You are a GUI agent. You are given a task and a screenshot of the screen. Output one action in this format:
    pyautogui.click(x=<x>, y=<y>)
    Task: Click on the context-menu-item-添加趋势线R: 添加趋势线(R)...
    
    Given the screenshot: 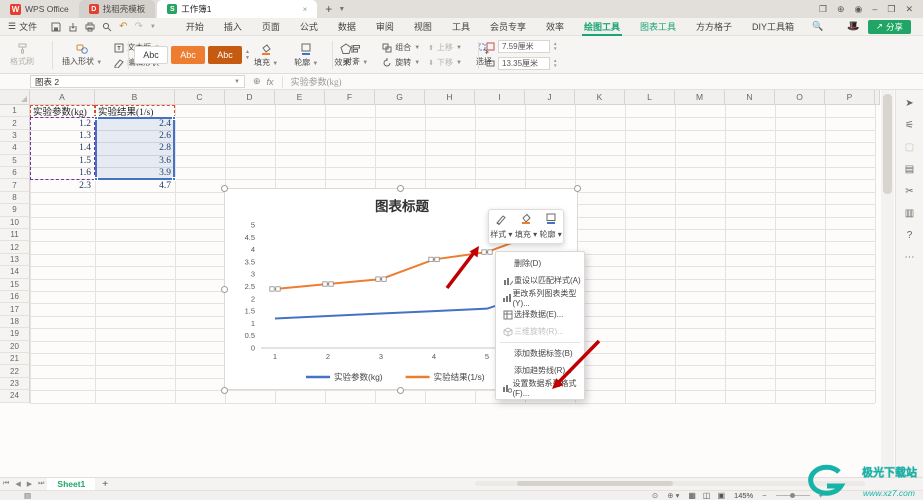 What is the action you would take?
    pyautogui.click(x=540, y=370)
    